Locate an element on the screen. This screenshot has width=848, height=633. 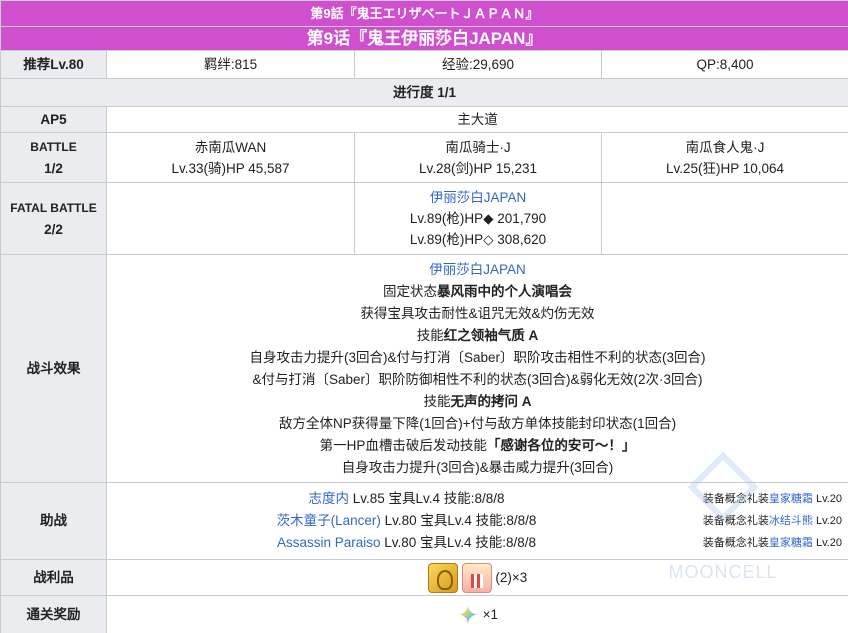
progress-label: 进行度 1/1 is located at coordinates (424, 92).